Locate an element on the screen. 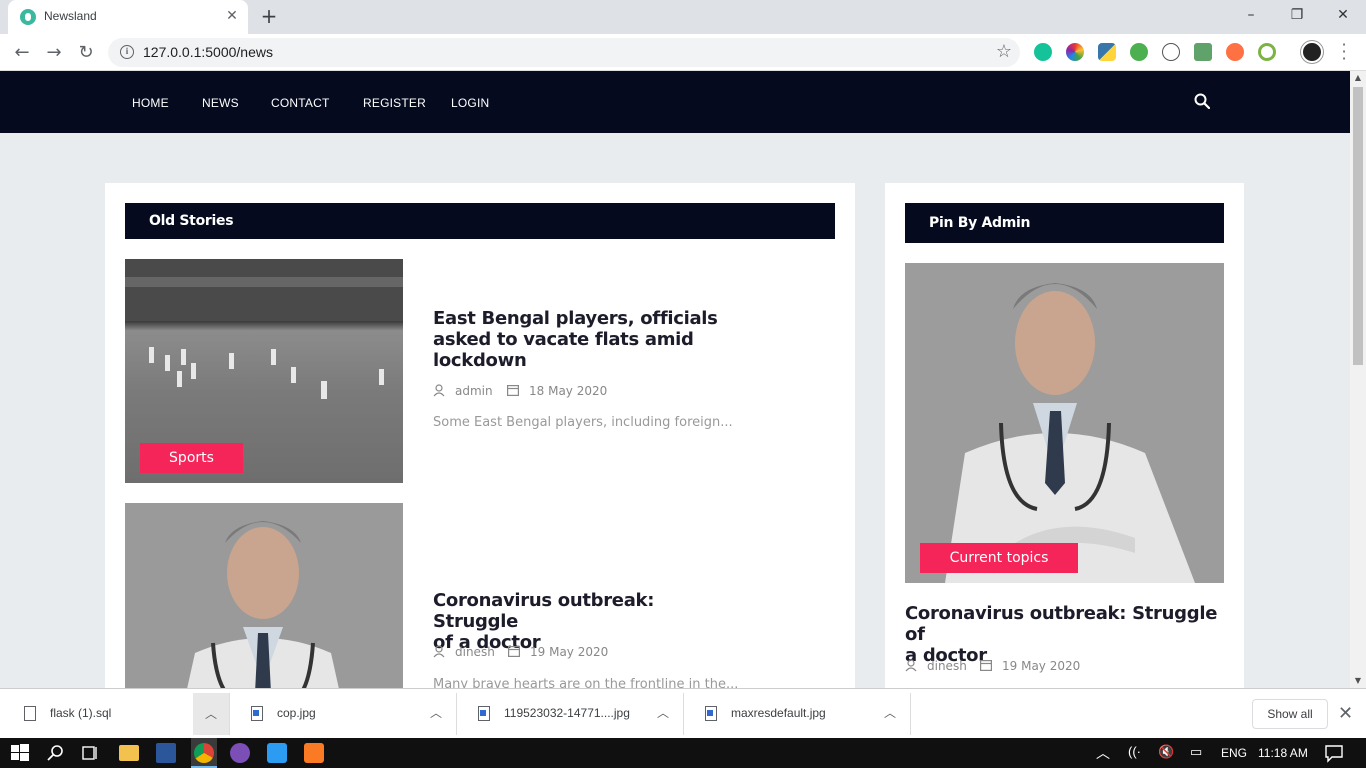 This screenshot has width=1366, height=768. clock: 11:18 AM is located at coordinates (1283, 753).